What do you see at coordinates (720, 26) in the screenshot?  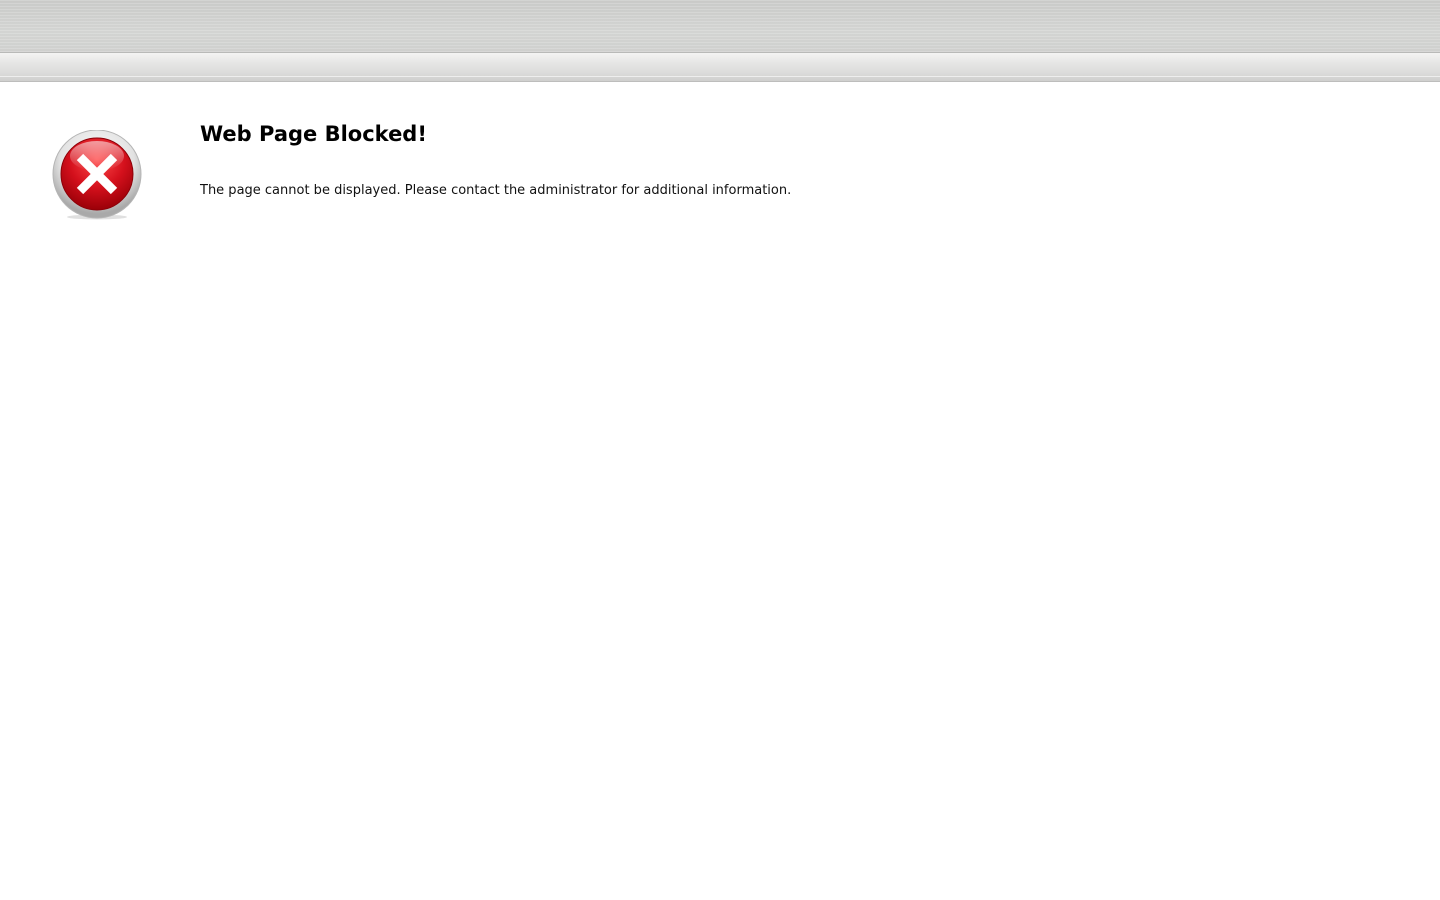 I see `header-bar` at bounding box center [720, 26].